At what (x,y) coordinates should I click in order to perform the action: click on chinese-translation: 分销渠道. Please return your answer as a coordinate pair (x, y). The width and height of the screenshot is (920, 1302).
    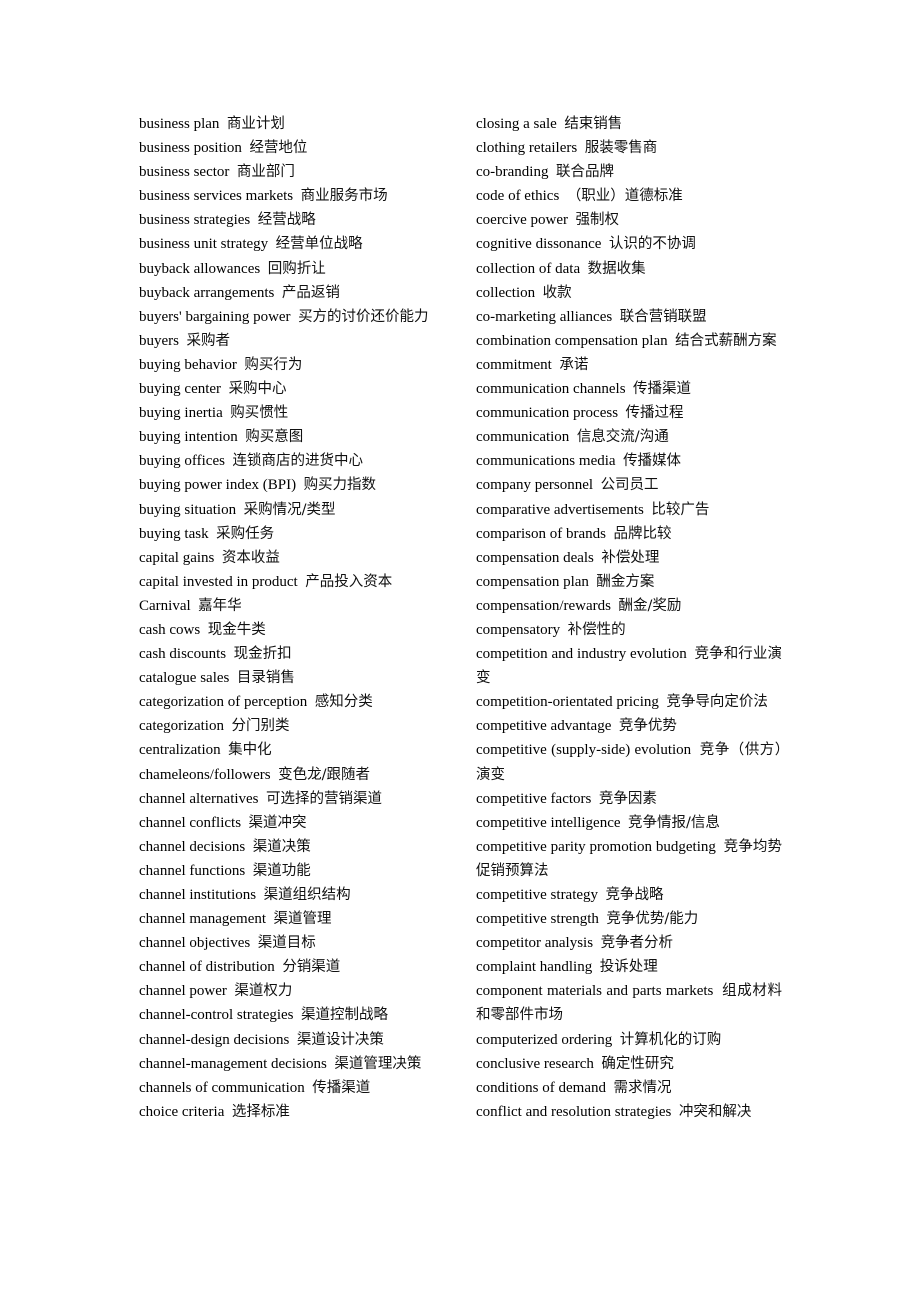
    Looking at the image, I should click on (311, 967).